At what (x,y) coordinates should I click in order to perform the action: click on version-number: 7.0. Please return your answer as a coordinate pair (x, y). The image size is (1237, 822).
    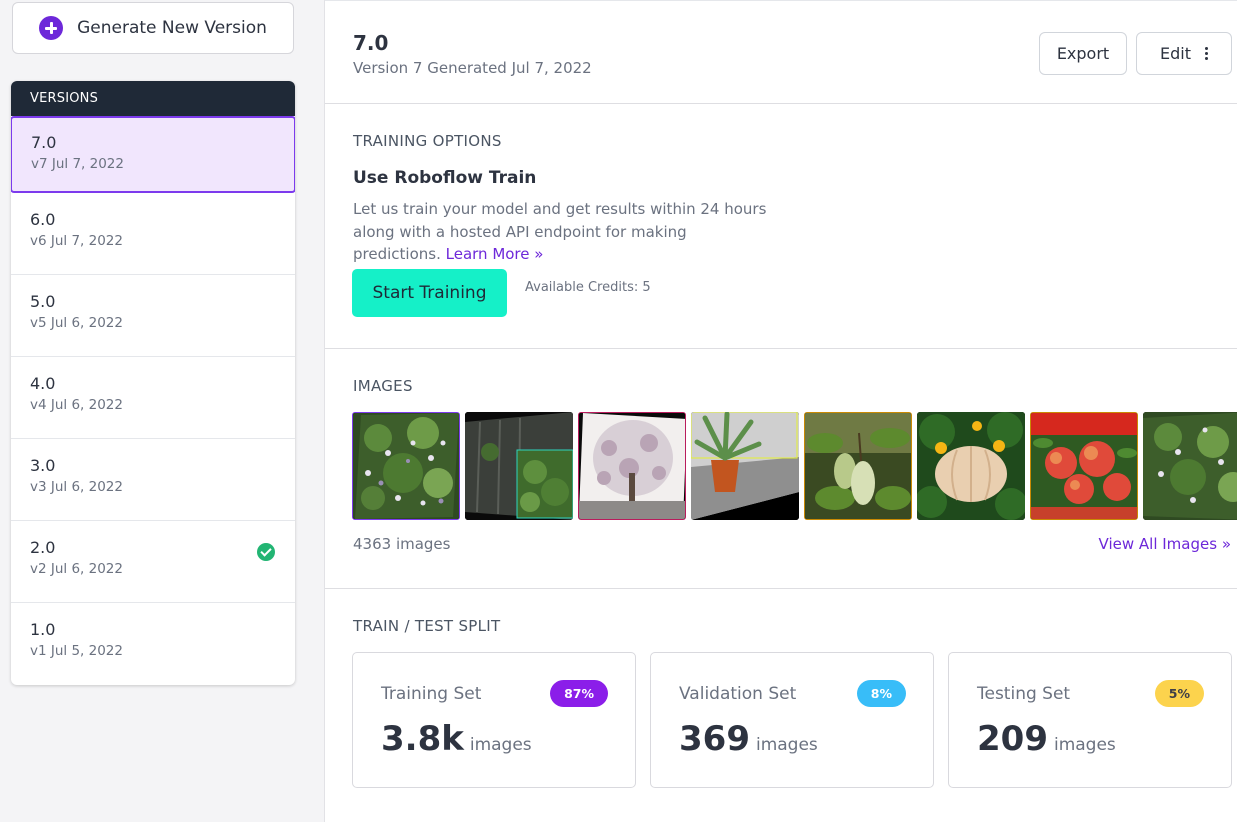
    Looking at the image, I should click on (44, 142).